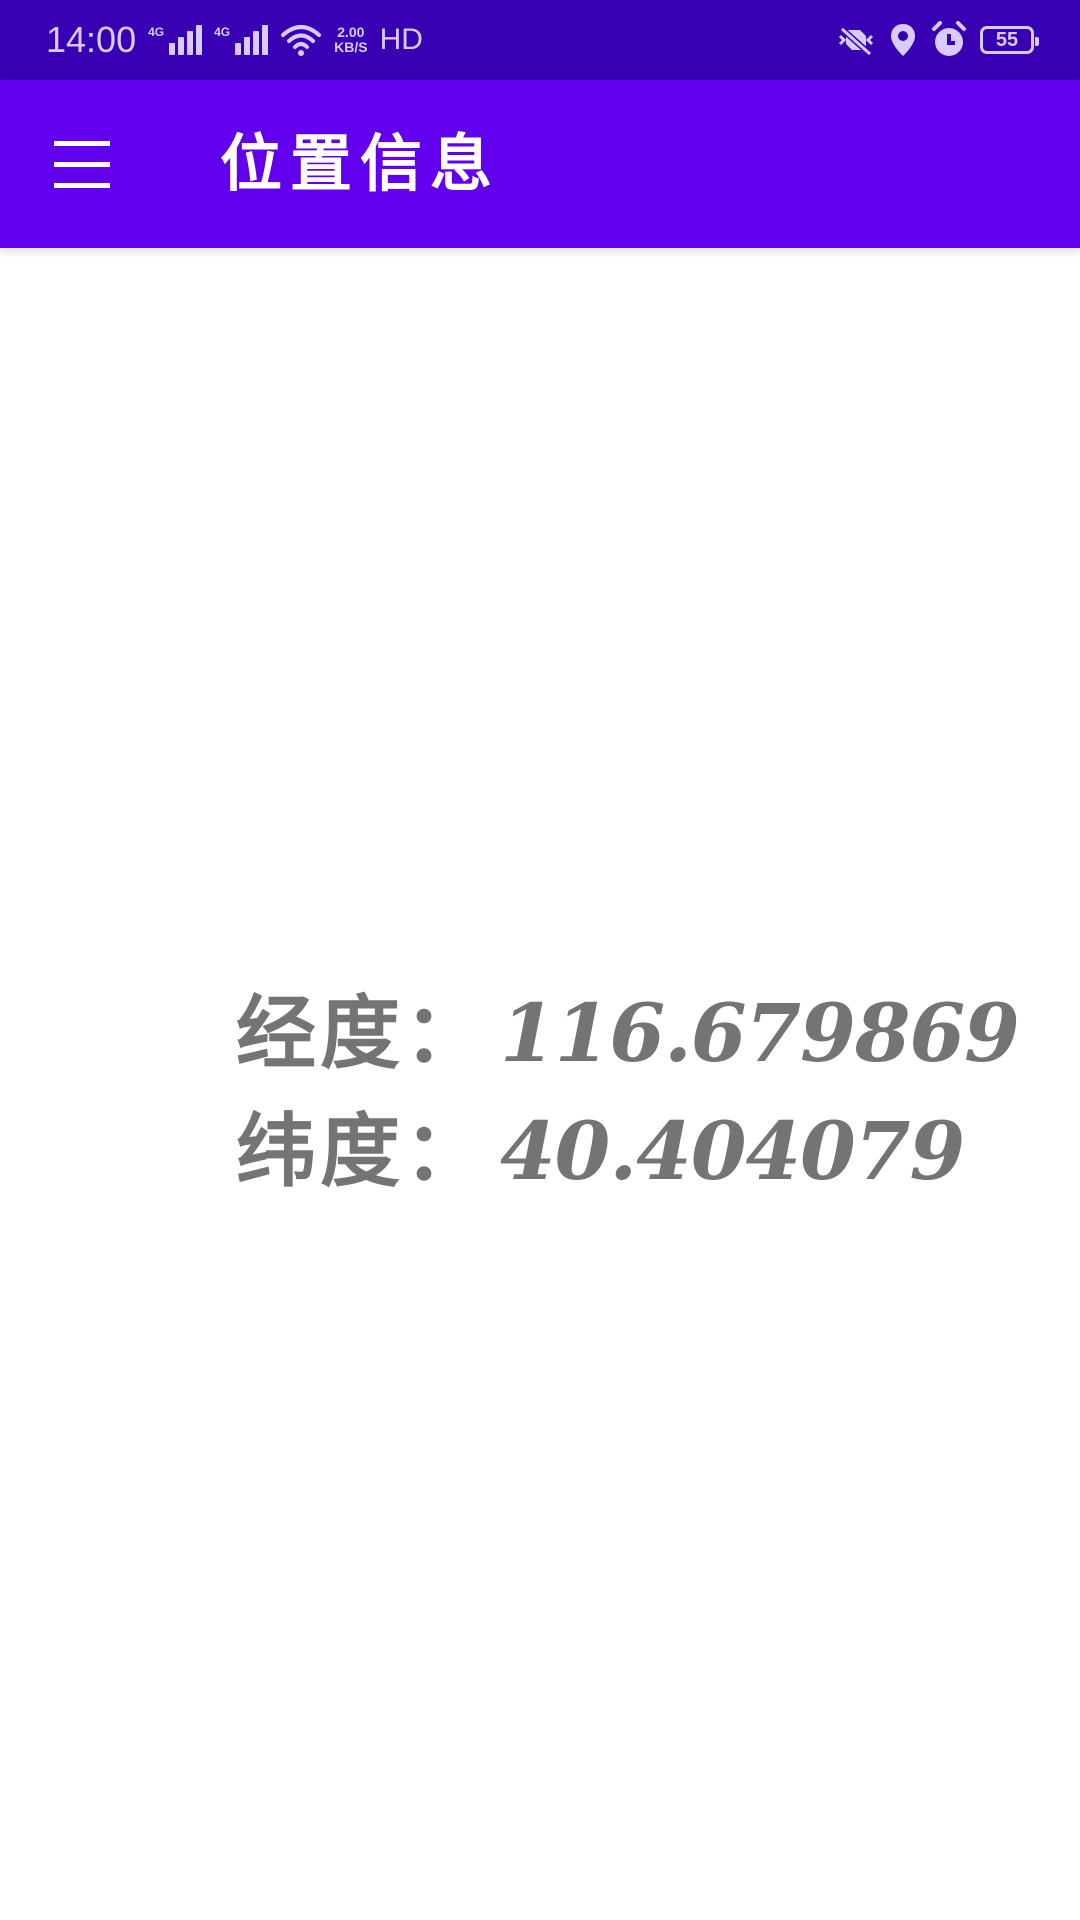  I want to click on app-bar: 位置信息, so click(540, 164).